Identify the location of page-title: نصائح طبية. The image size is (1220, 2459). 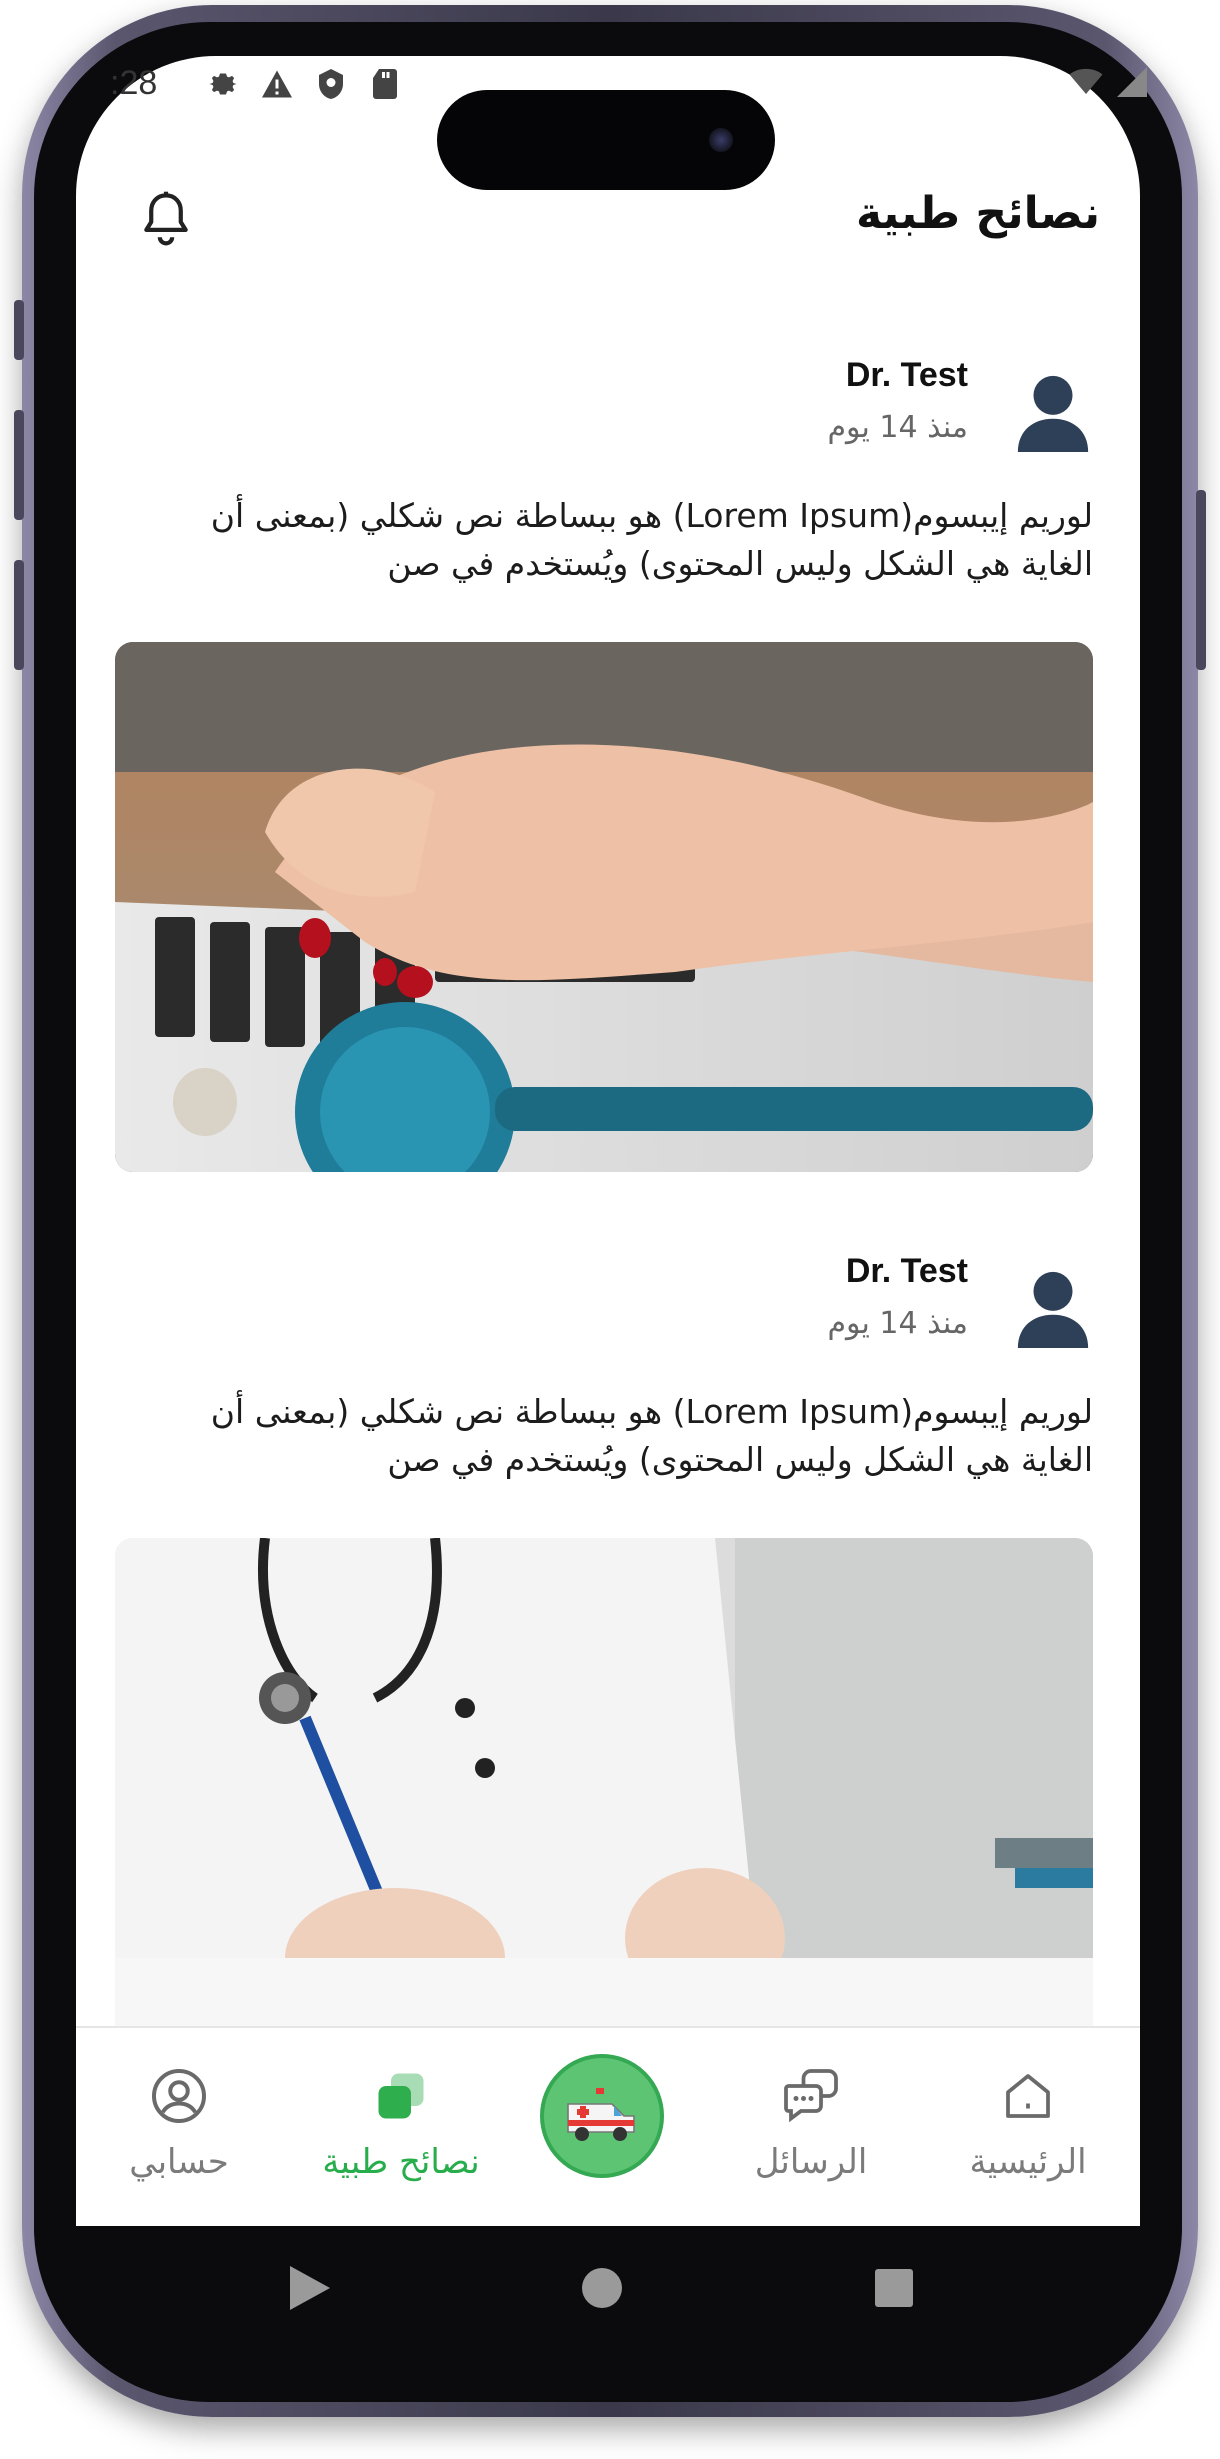
(978, 213).